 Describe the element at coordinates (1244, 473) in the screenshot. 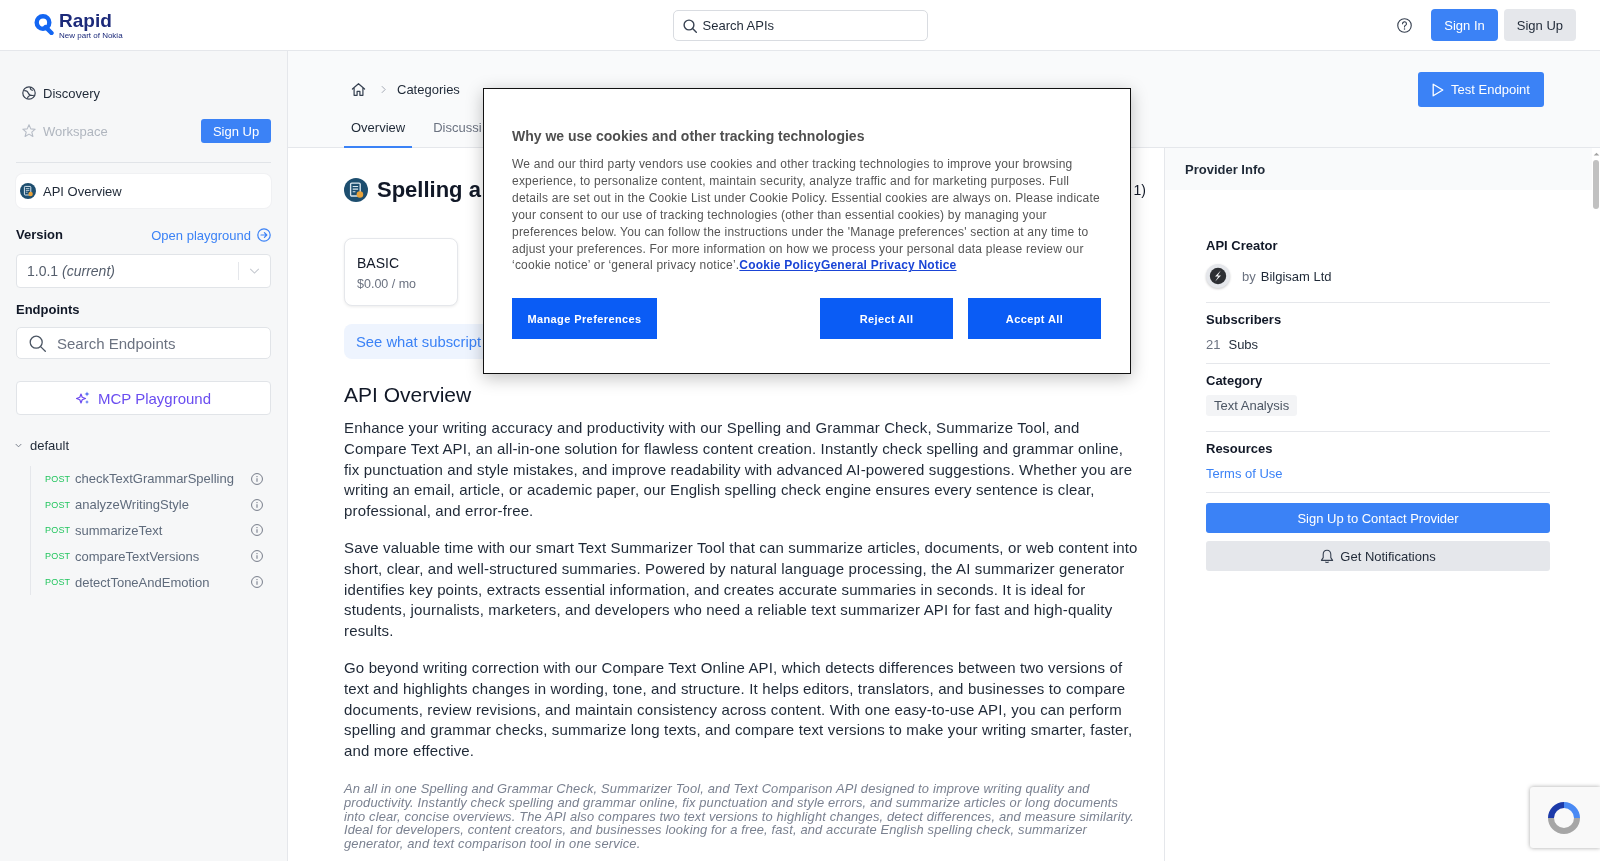

I see `terms-link: Terms of Use` at that location.